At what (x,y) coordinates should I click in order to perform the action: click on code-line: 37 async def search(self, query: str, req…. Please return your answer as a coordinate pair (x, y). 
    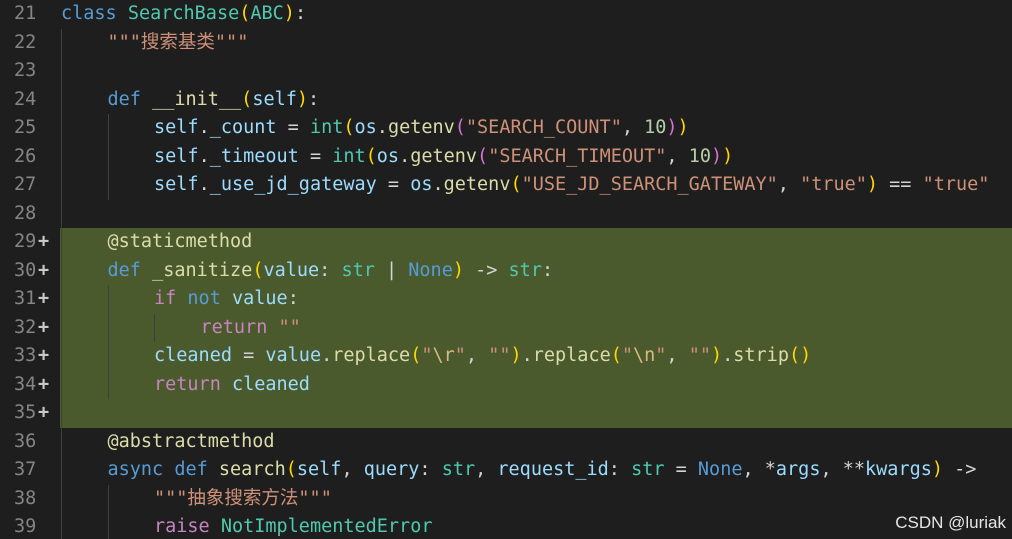
    Looking at the image, I should click on (506, 470).